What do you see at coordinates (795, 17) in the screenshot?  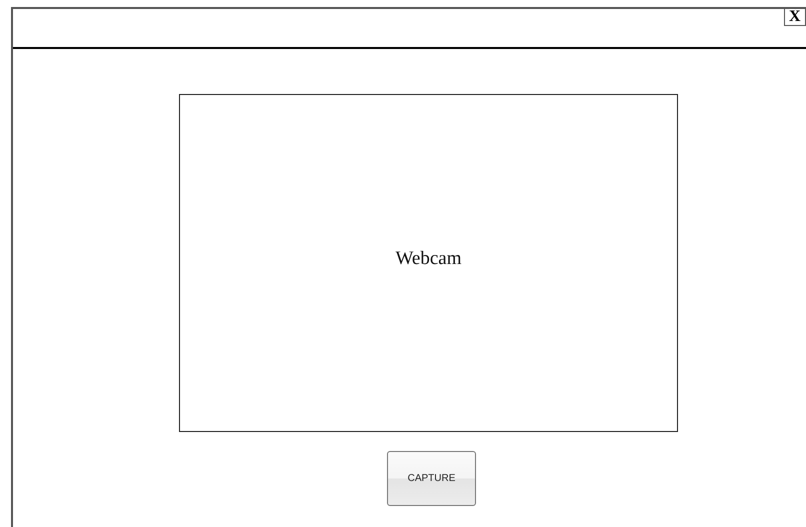 I see `close-button: X` at bounding box center [795, 17].